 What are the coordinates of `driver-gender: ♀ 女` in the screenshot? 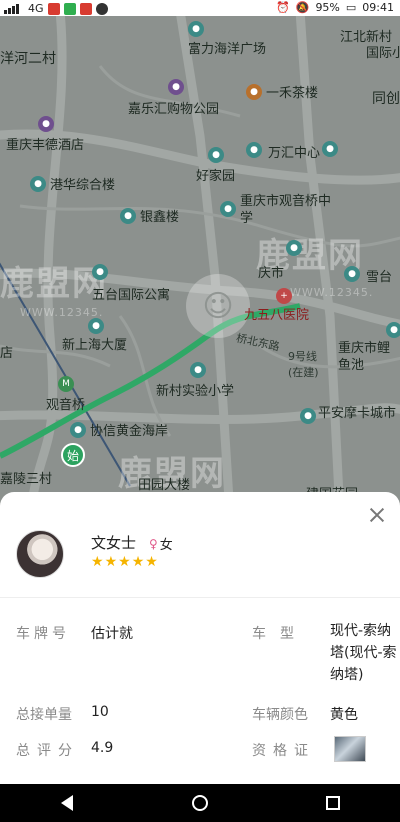 It's located at (161, 544).